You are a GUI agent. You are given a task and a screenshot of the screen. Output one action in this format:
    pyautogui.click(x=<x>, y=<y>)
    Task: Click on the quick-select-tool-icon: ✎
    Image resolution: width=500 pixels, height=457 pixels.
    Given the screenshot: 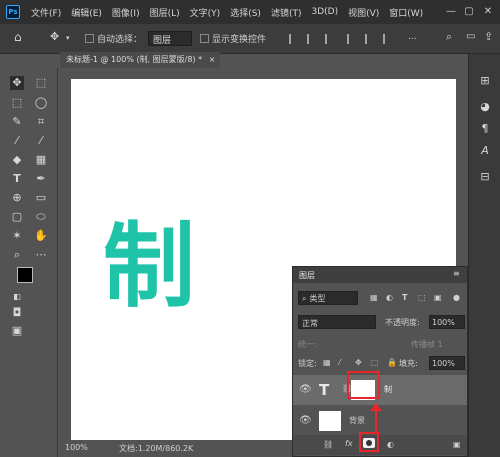 What is the action you would take?
    pyautogui.click(x=17, y=122)
    